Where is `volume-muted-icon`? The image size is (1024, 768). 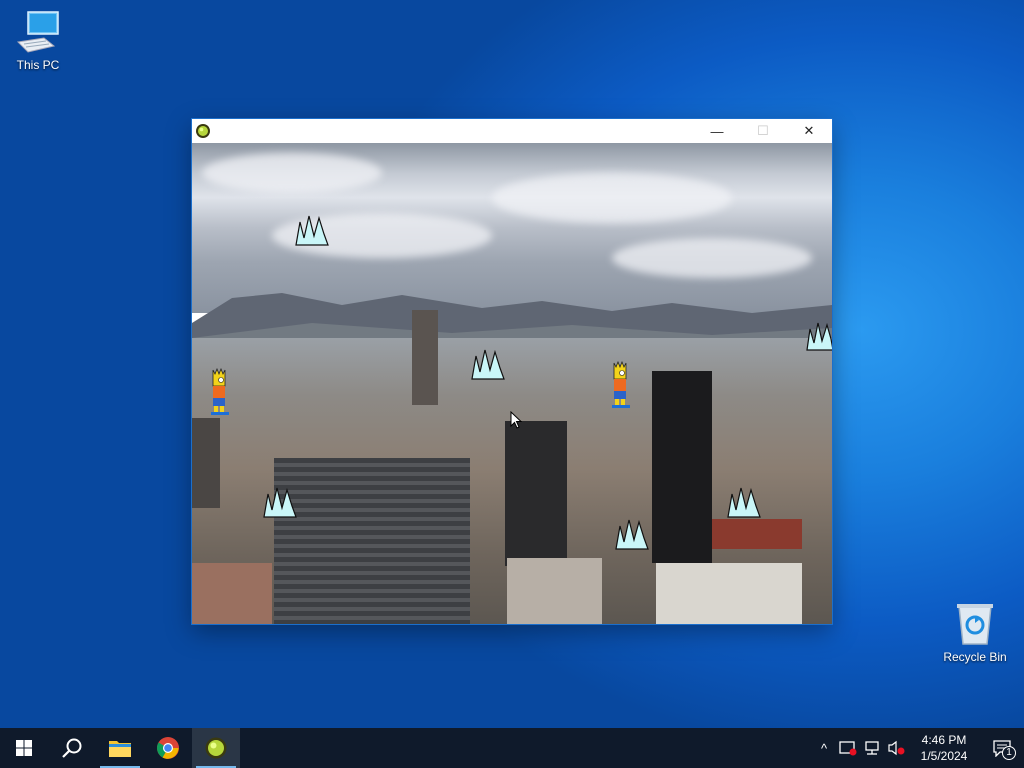 volume-muted-icon is located at coordinates (896, 748).